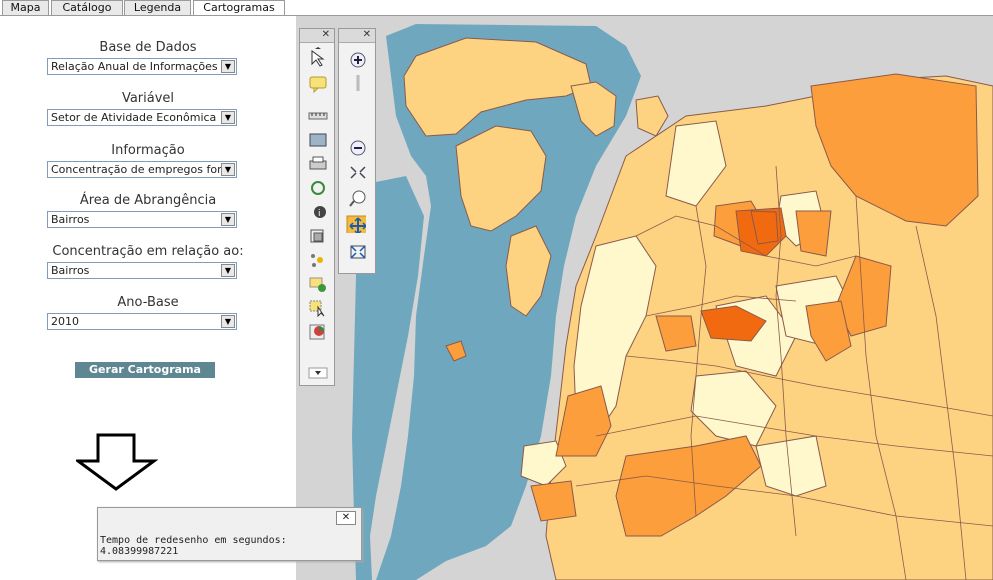  I want to click on tab-legenda: Legenda, so click(157, 8).